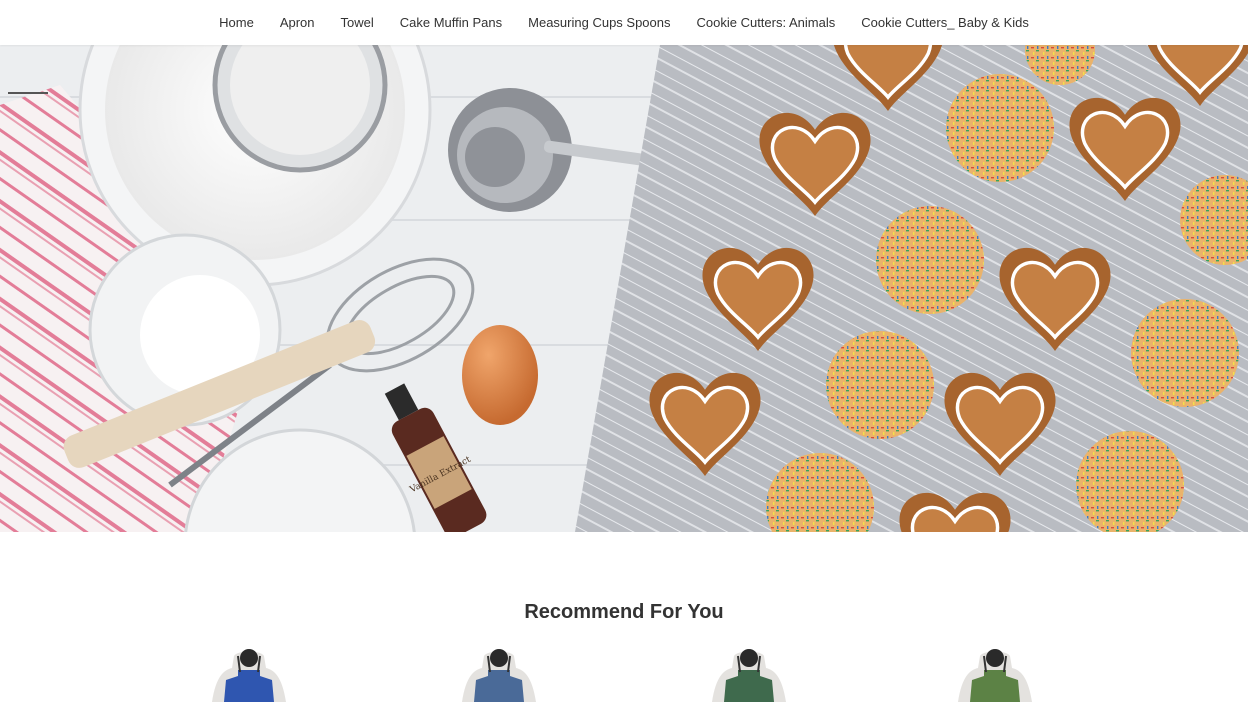  What do you see at coordinates (357, 22) in the screenshot?
I see `nav-item-towel: Towel` at bounding box center [357, 22].